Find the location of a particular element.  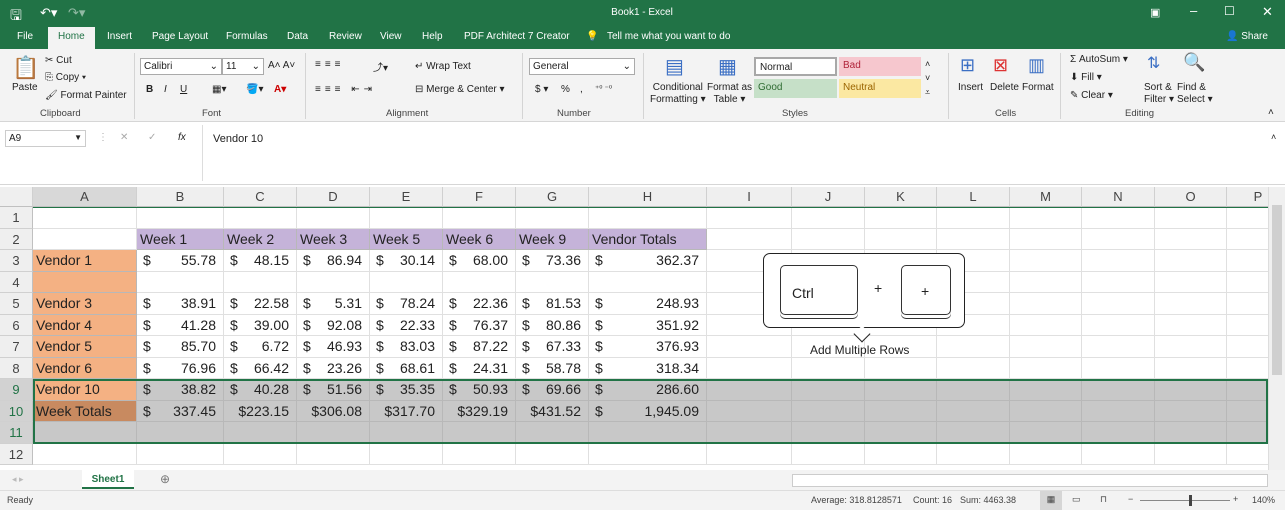

font-color-icon: A▾ is located at coordinates (280, 89).